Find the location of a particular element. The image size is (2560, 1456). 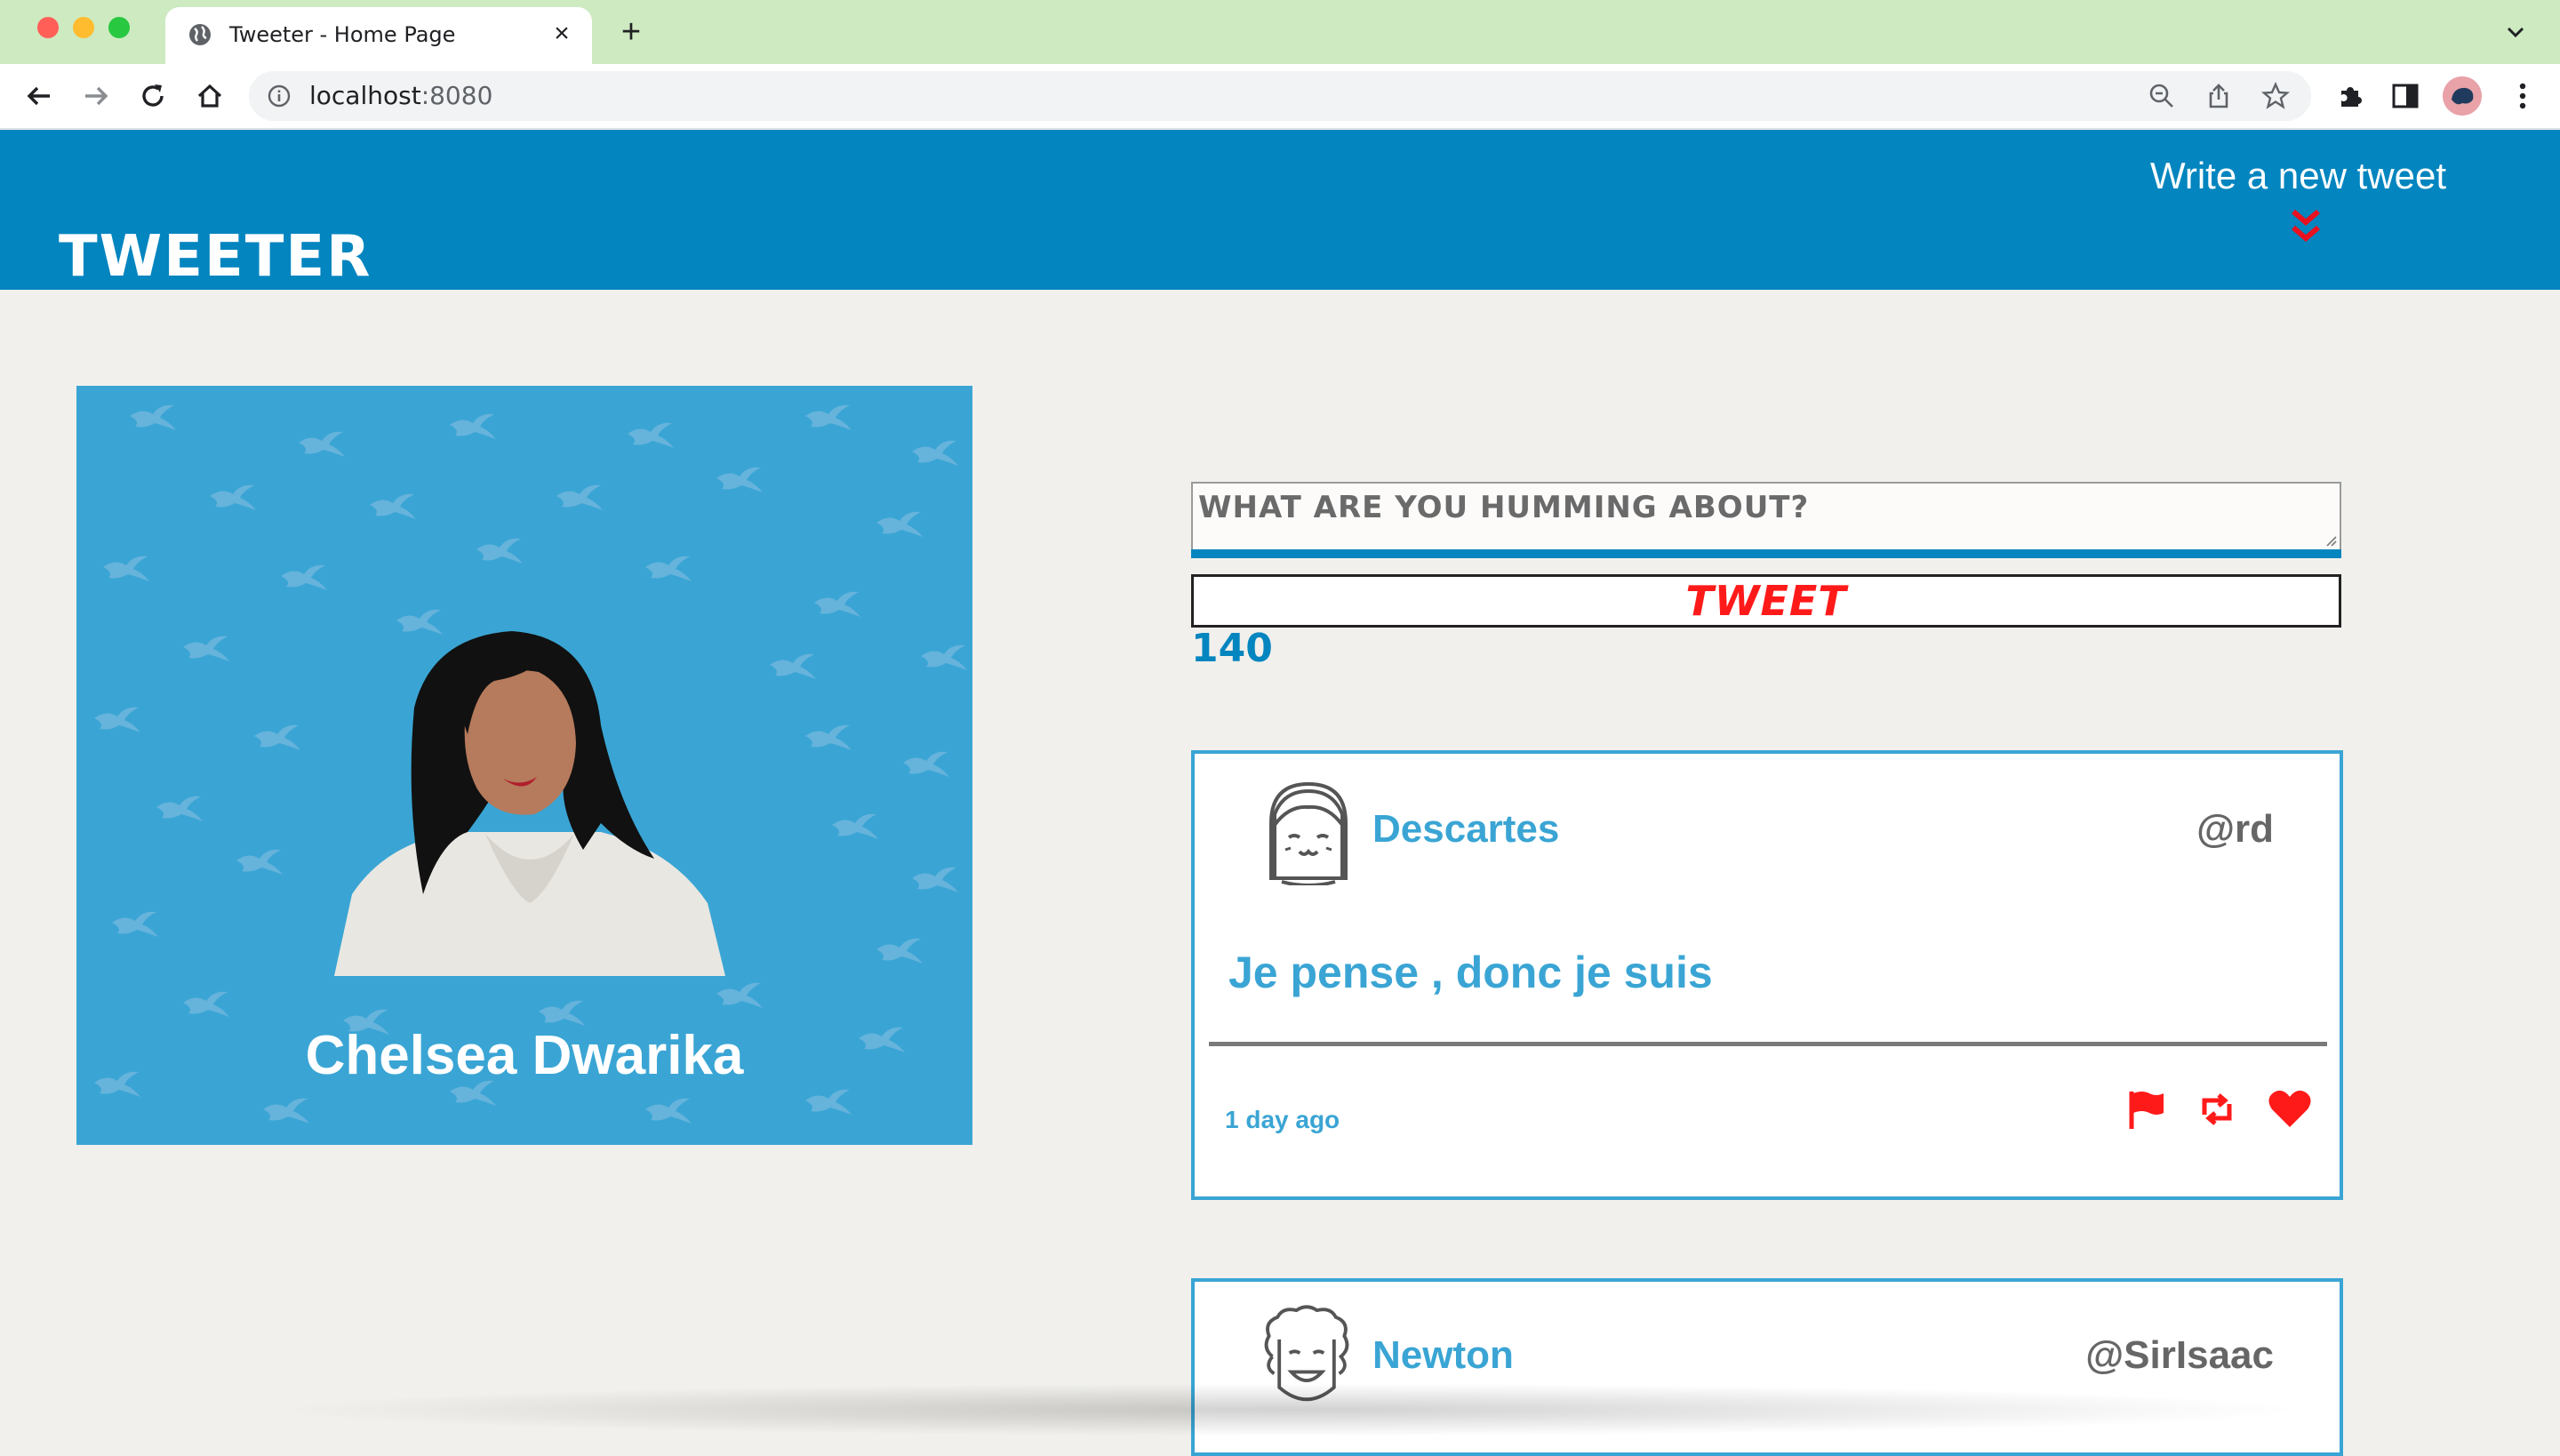

reload-icon is located at coordinates (152, 96).